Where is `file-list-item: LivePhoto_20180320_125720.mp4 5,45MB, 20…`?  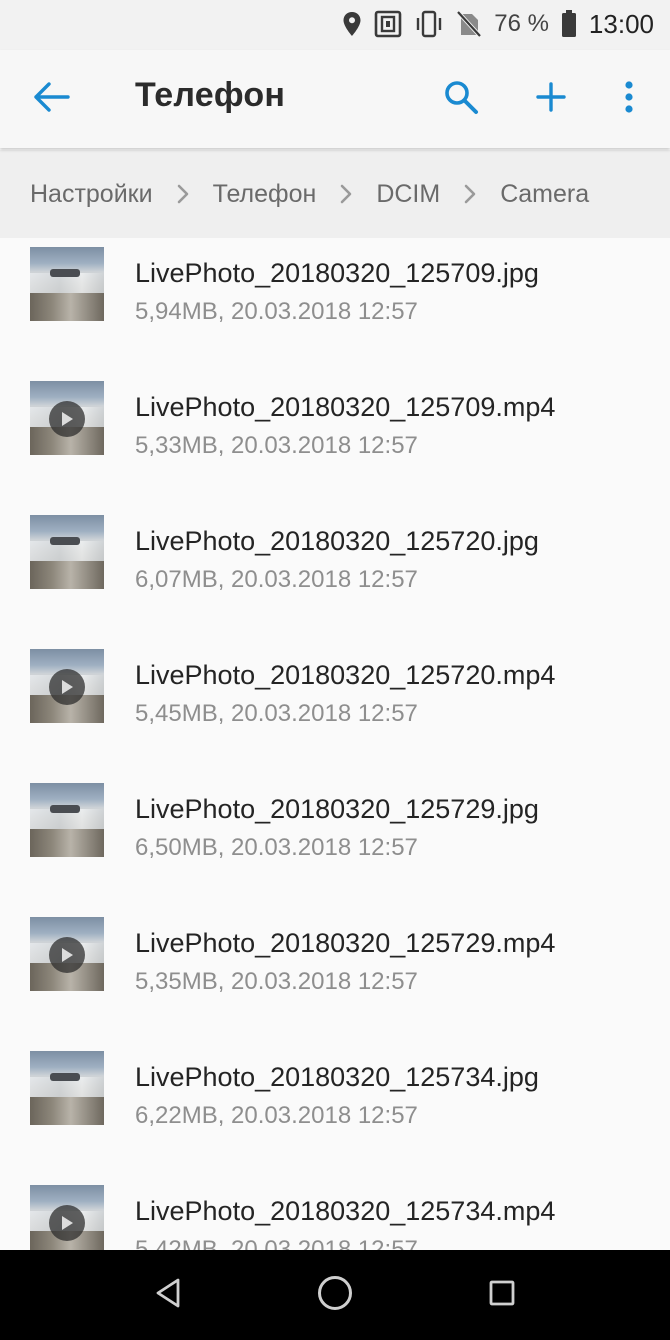 file-list-item: LivePhoto_20180320_125720.mp4 5,45MB, 20… is located at coordinates (335, 707).